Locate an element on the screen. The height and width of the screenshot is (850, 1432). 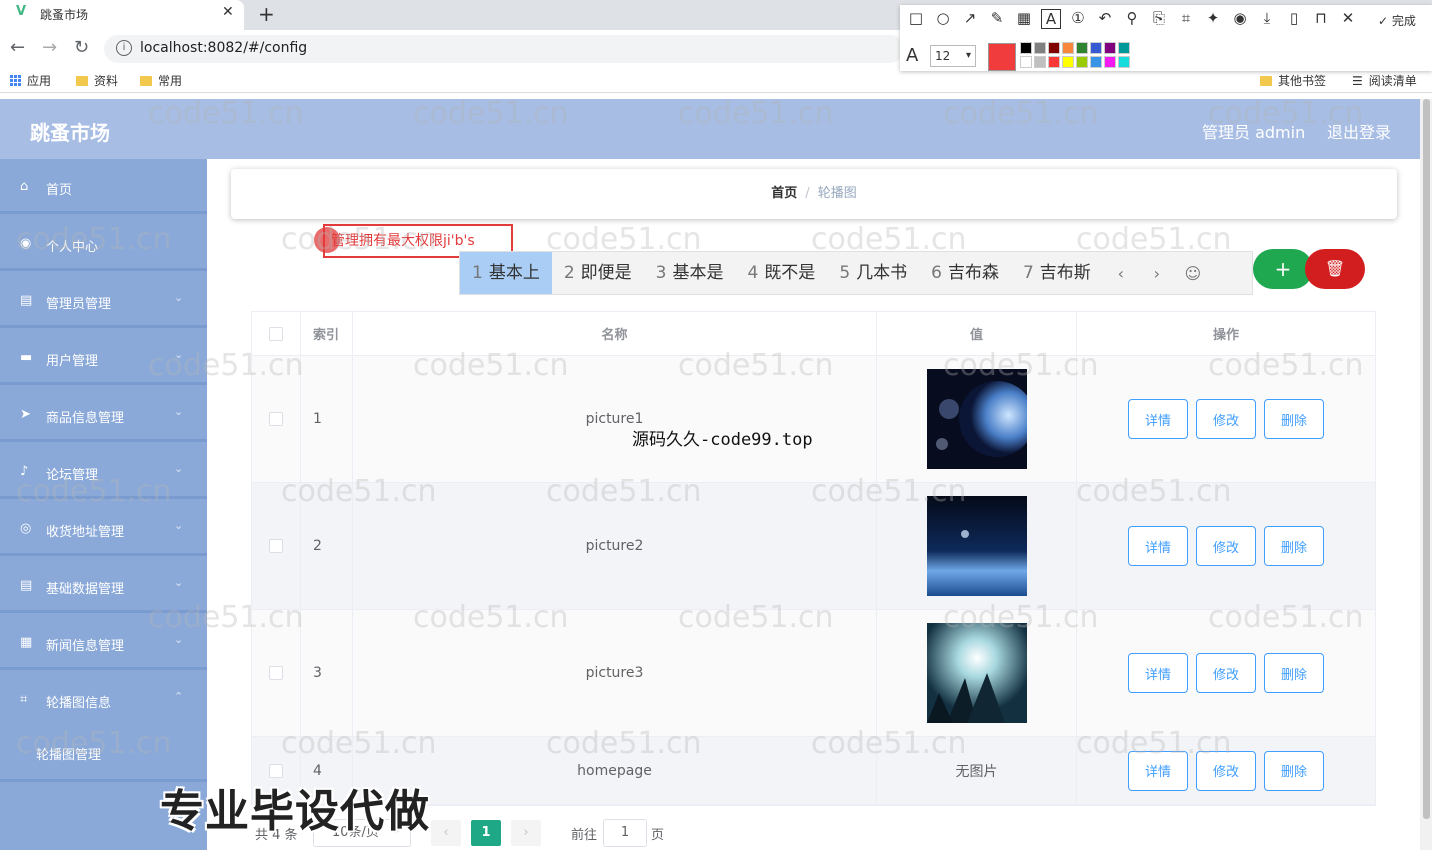
ime-candidate: 1 基本上 is located at coordinates (506, 273).